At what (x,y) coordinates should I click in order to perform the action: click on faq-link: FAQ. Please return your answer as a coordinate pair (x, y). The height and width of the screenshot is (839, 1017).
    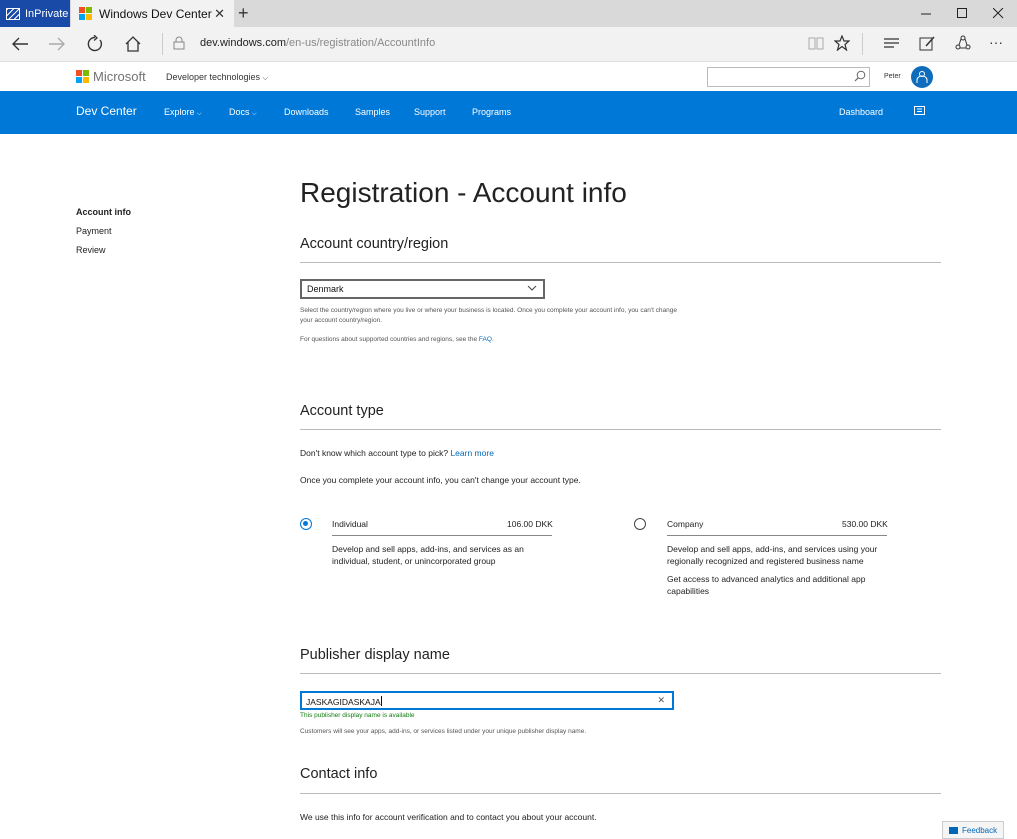
    Looking at the image, I should click on (485, 339).